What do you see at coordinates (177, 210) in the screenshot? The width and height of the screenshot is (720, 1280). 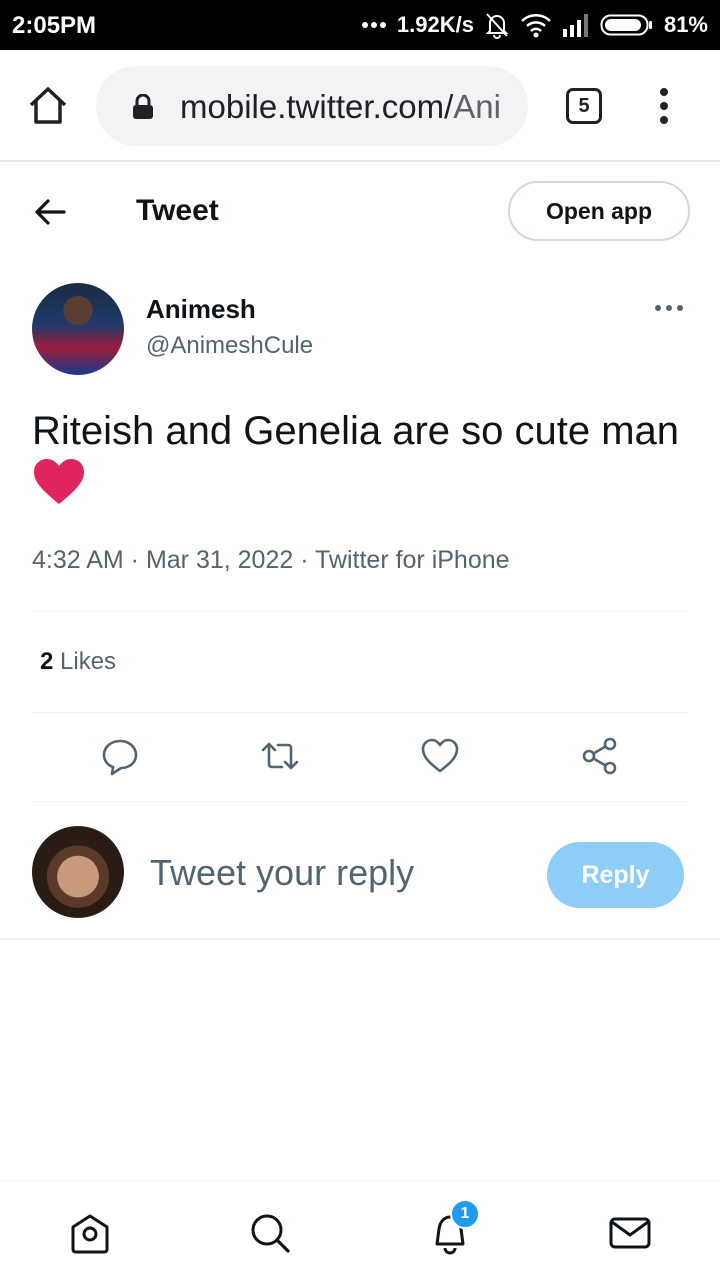 I see `page-title: Tweet` at bounding box center [177, 210].